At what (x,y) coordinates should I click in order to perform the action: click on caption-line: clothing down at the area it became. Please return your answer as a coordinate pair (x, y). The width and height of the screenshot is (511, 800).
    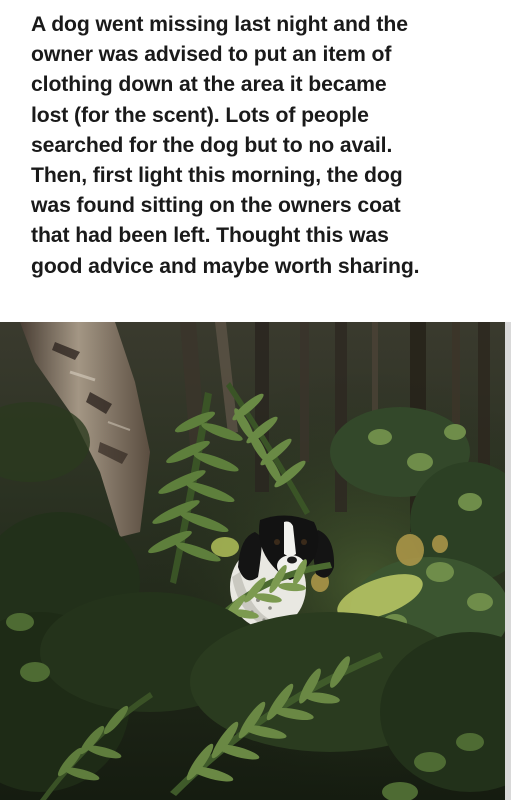
    Looking at the image, I should click on (209, 85).